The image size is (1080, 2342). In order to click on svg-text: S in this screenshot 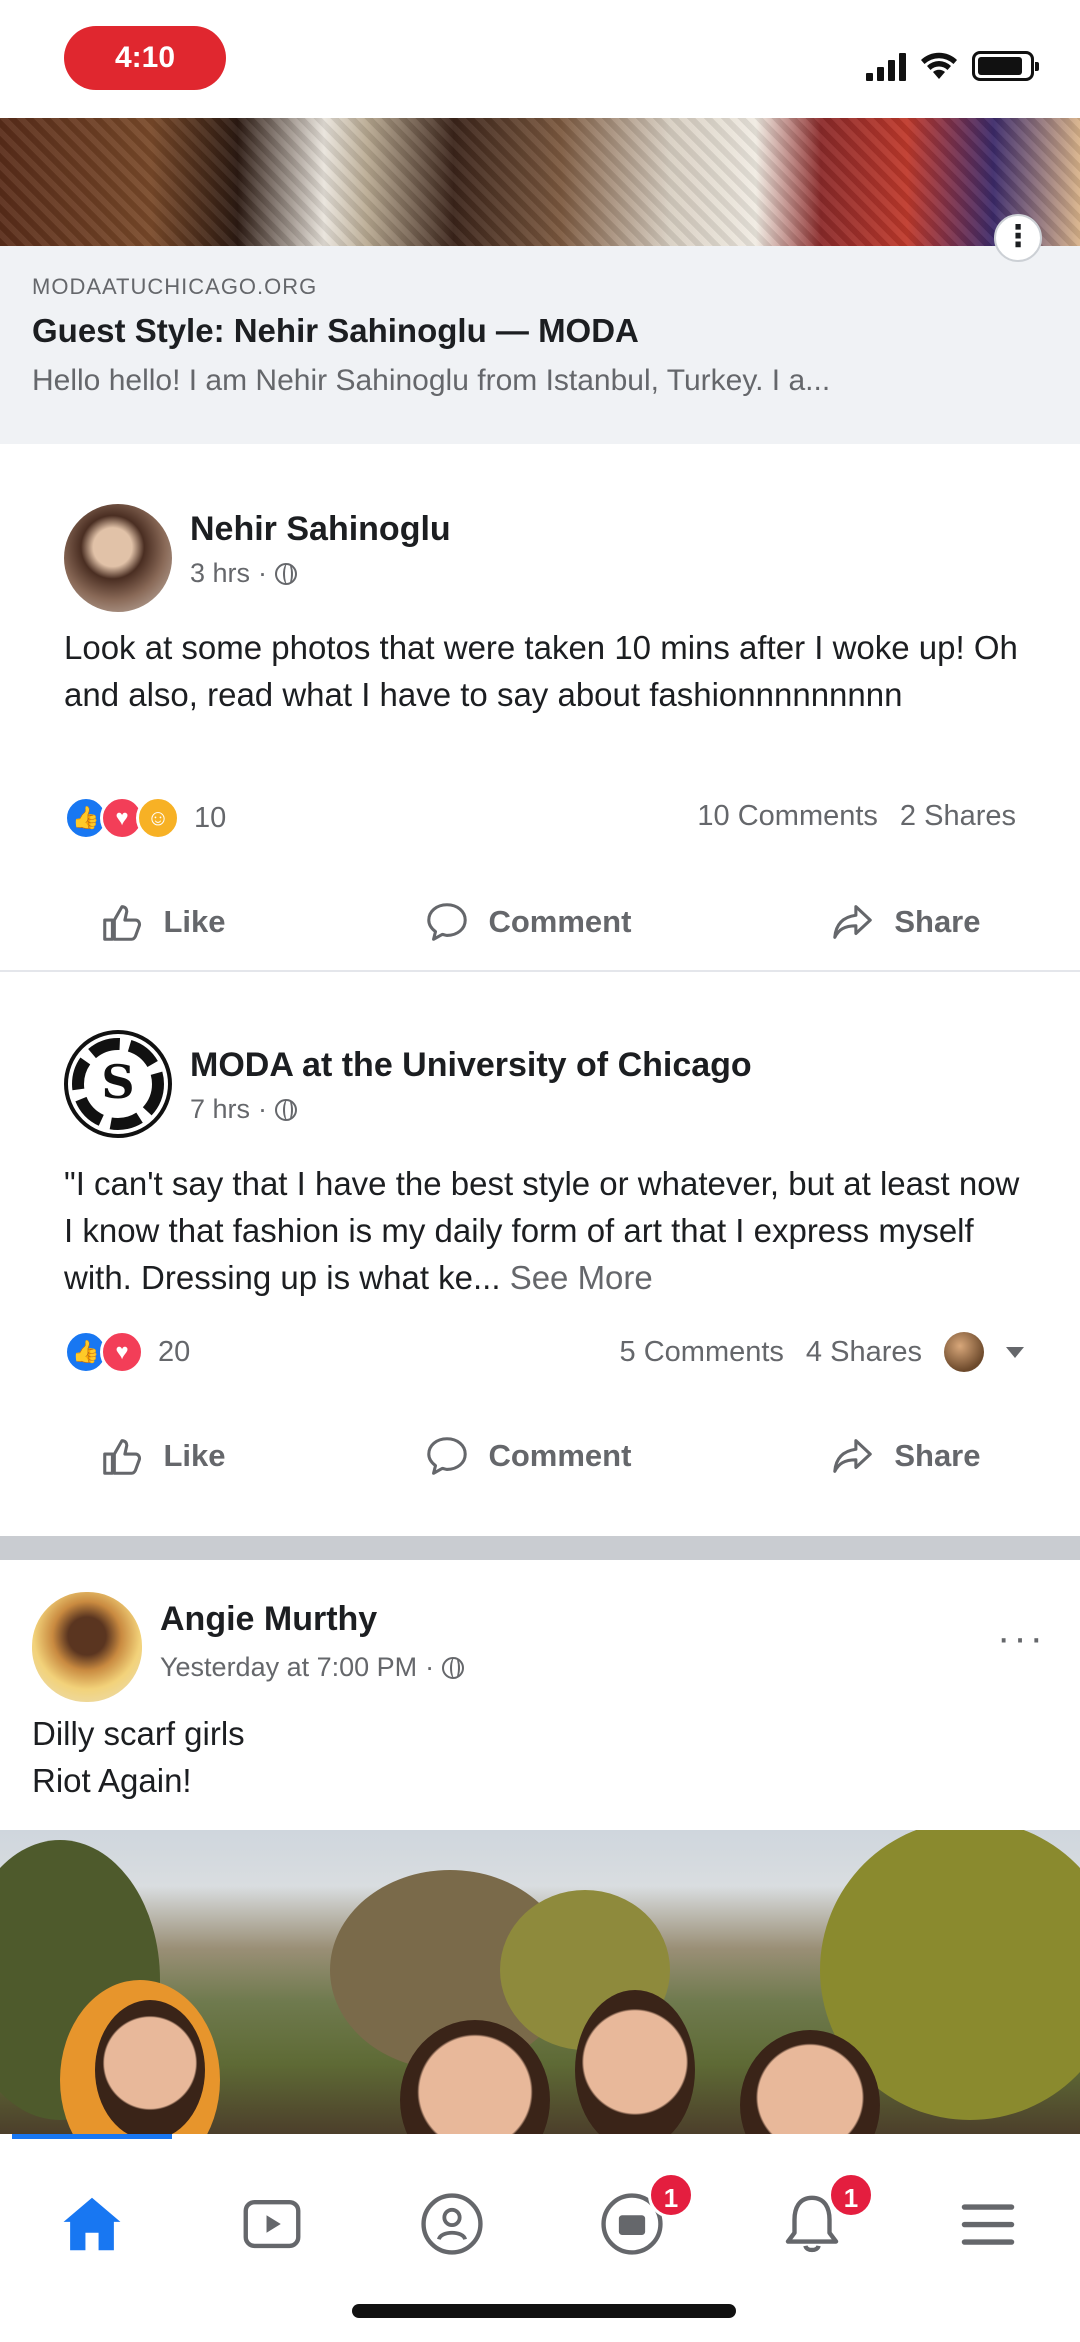, I will do `click(117, 1082)`.